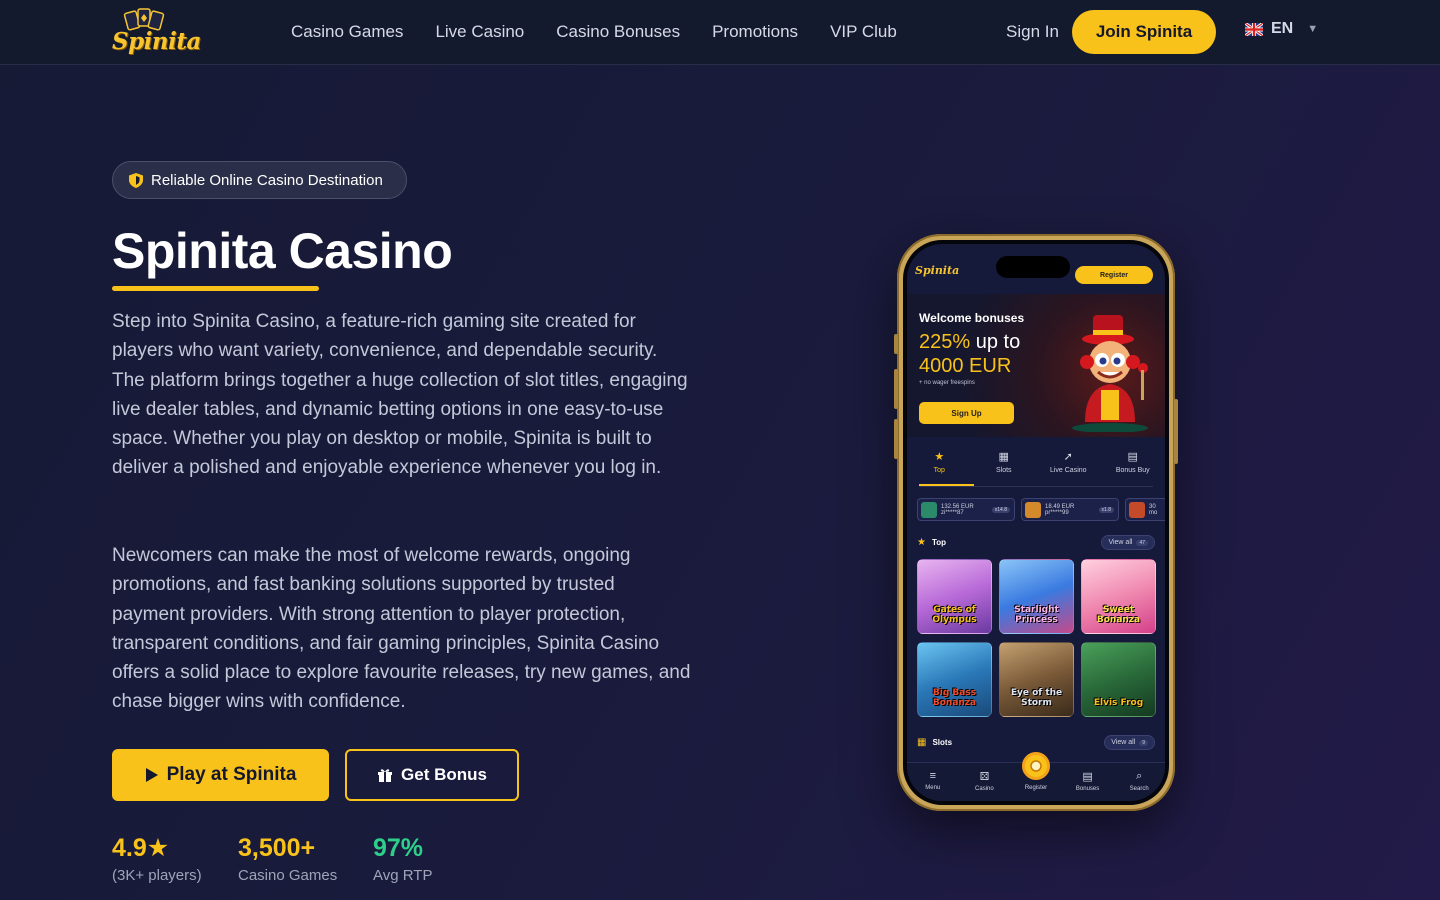  What do you see at coordinates (1004, 464) in the screenshot?
I see `tab-slots: ▦ Slots` at bounding box center [1004, 464].